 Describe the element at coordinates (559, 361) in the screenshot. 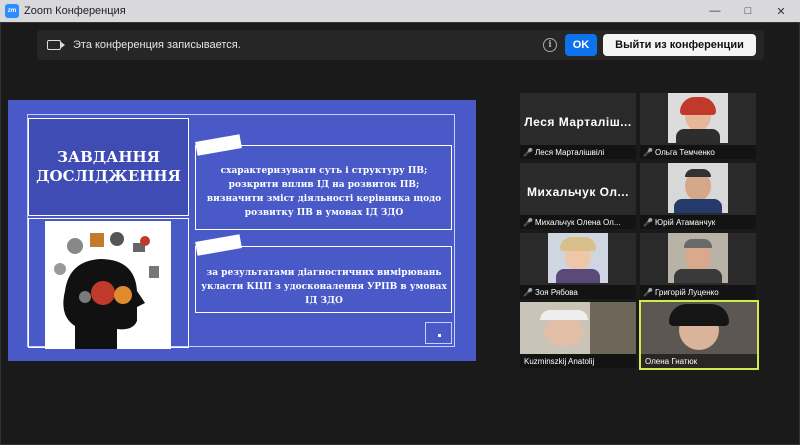

I see `participant-name: Kuzminszkij Anatolij` at that location.